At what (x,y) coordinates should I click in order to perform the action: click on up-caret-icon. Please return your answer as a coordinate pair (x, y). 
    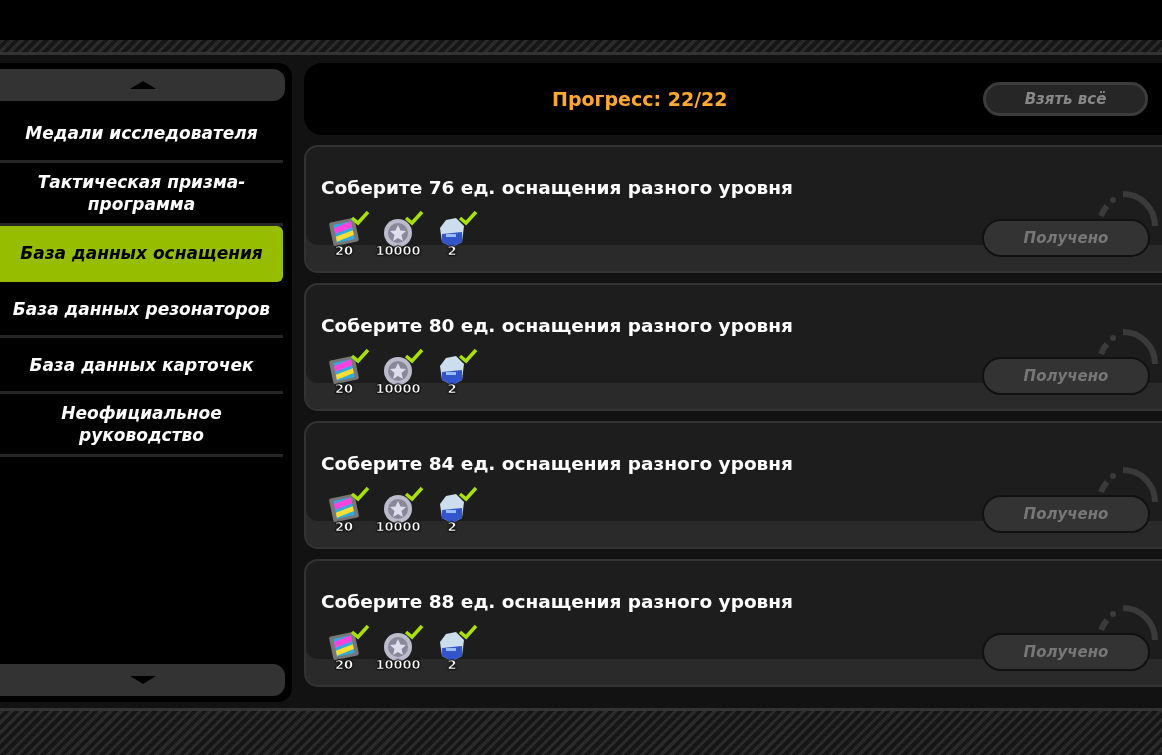
    Looking at the image, I should click on (142, 85).